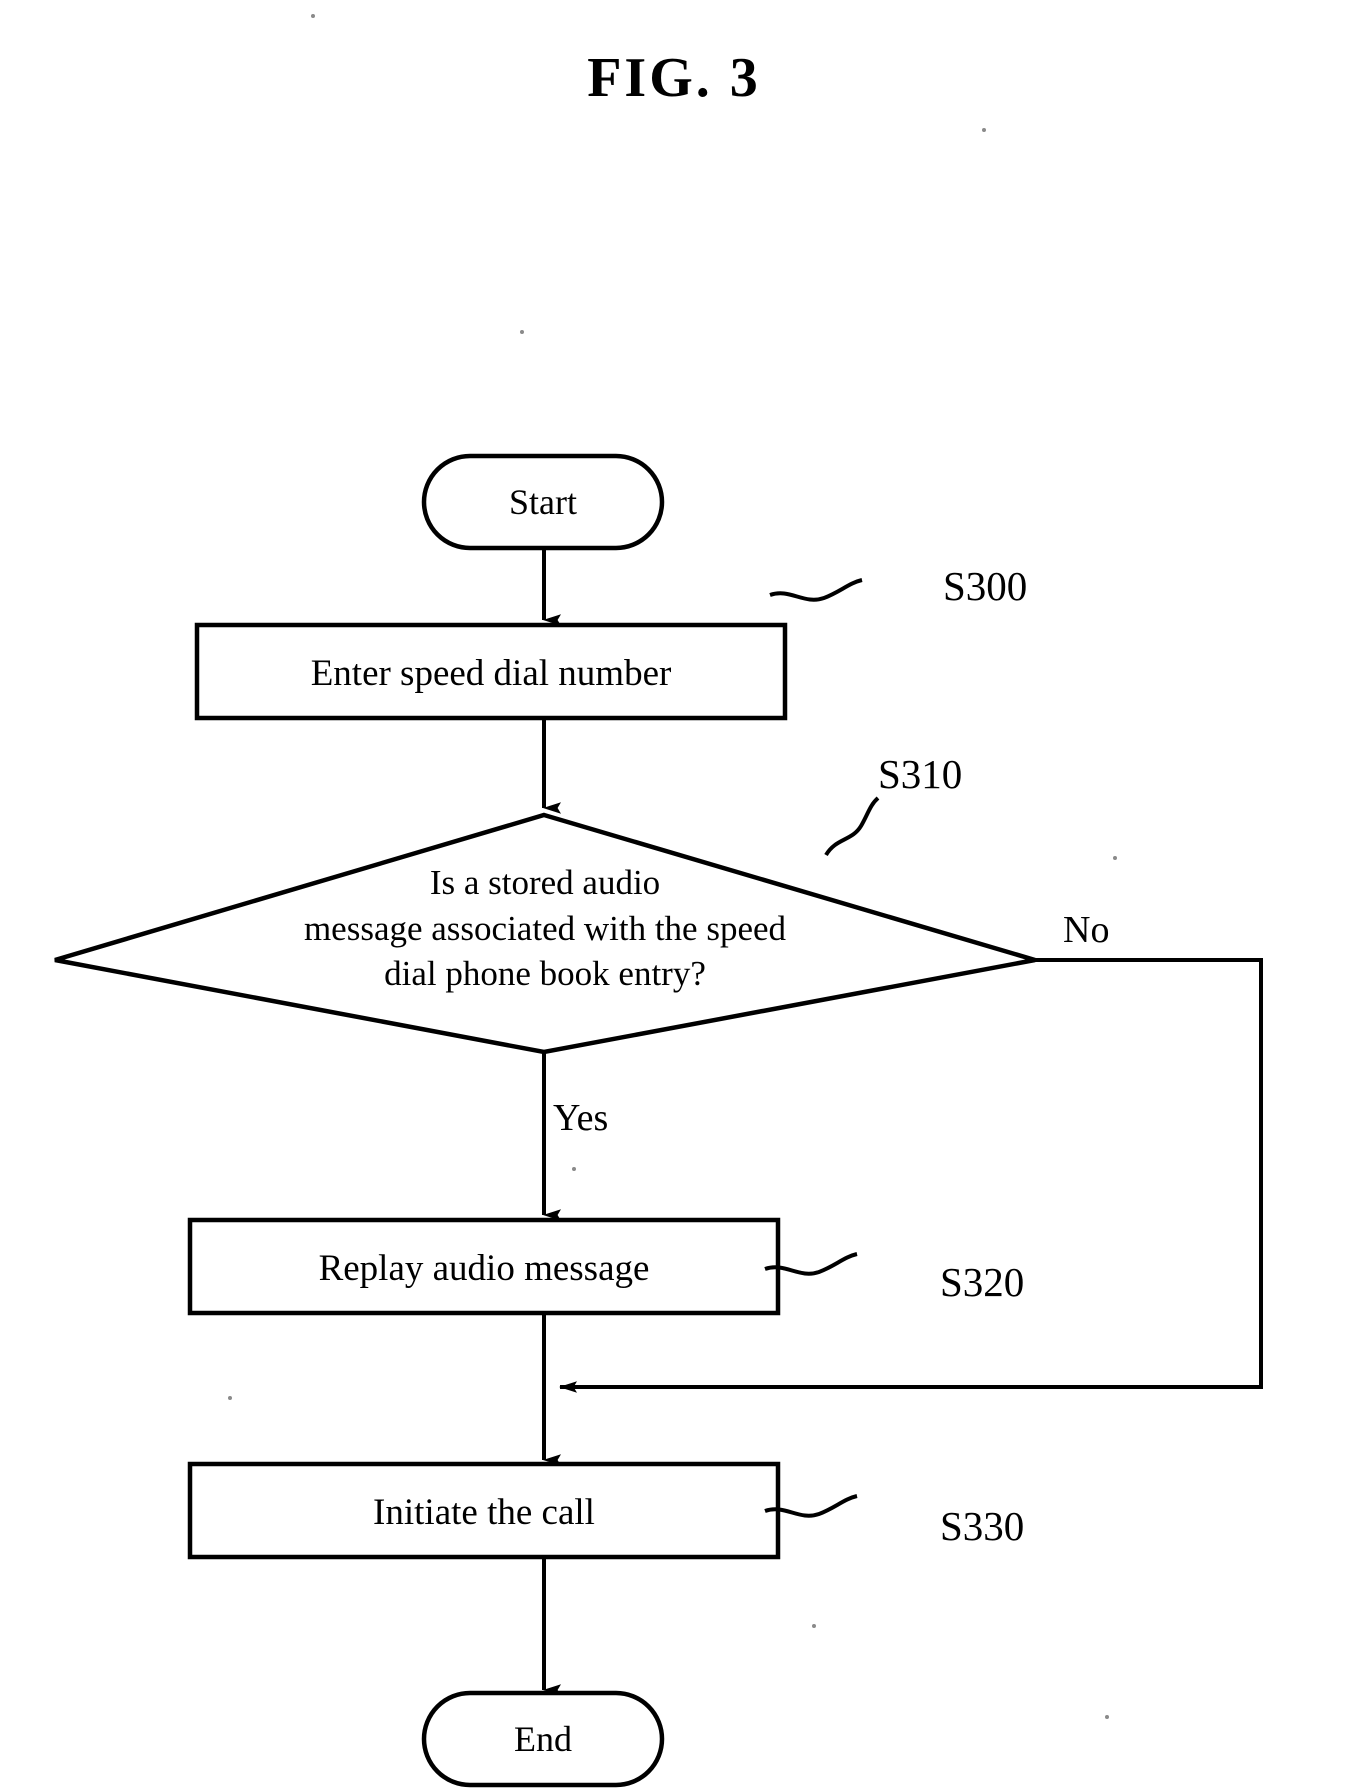 Image resolution: width=1348 pixels, height=1789 pixels. What do you see at coordinates (1086, 930) in the screenshot?
I see `branch-label-no: No` at bounding box center [1086, 930].